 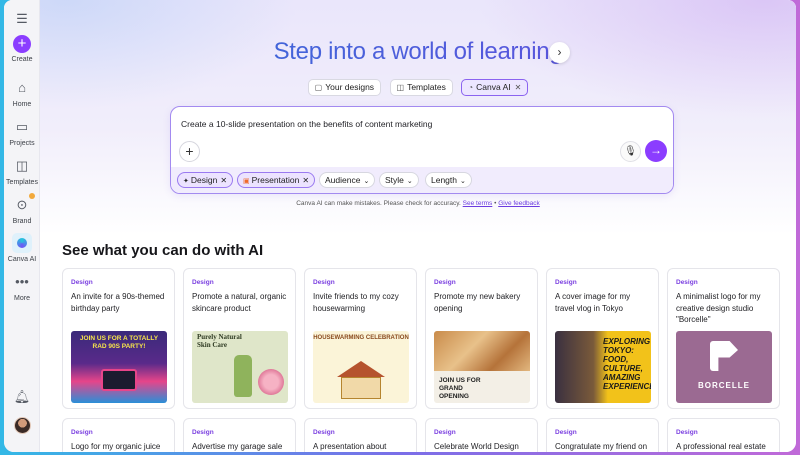 I want to click on avatar, so click(x=22, y=425).